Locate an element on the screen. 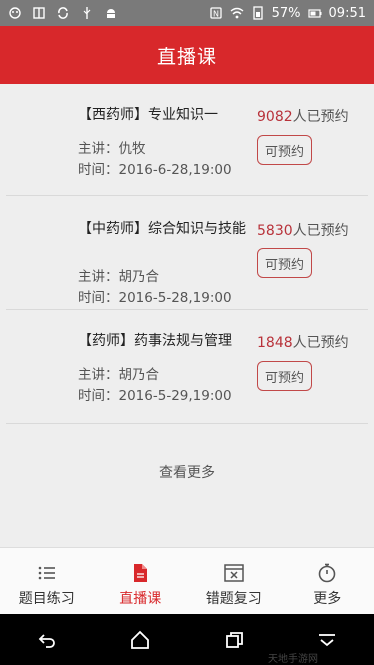 Image resolution: width=374 pixels, height=665 pixels. keyboard-hide-icon is located at coordinates (327, 640).